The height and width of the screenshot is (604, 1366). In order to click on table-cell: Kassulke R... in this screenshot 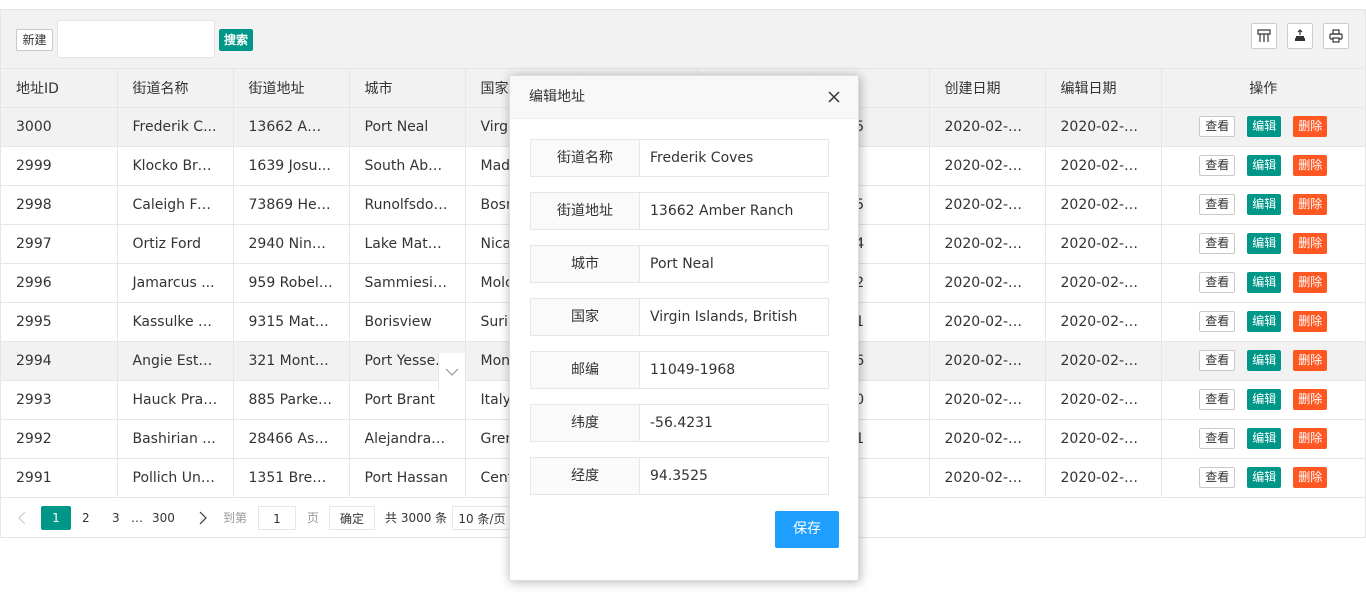, I will do `click(175, 322)`.